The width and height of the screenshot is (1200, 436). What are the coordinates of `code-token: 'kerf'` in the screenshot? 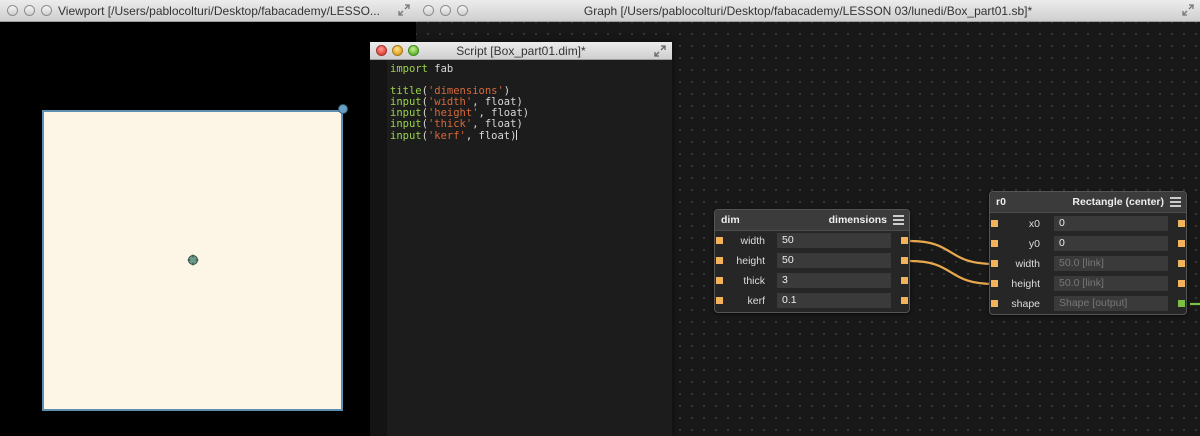 It's located at (446, 136).